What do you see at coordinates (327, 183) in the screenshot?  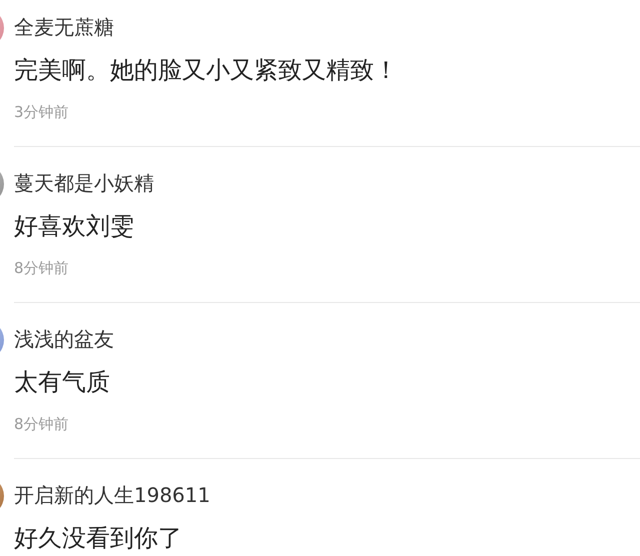 I see `username: 蔓天都是小妖精` at bounding box center [327, 183].